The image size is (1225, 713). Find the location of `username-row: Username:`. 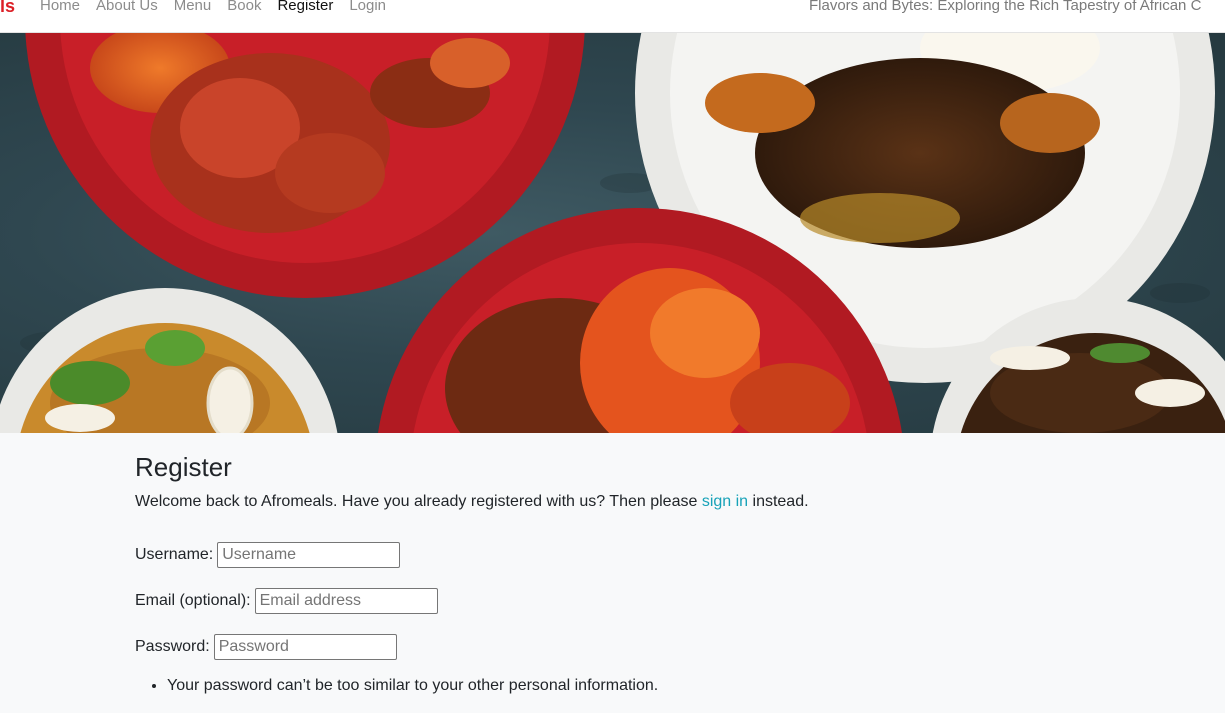

username-row: Username: is located at coordinates (585, 555).